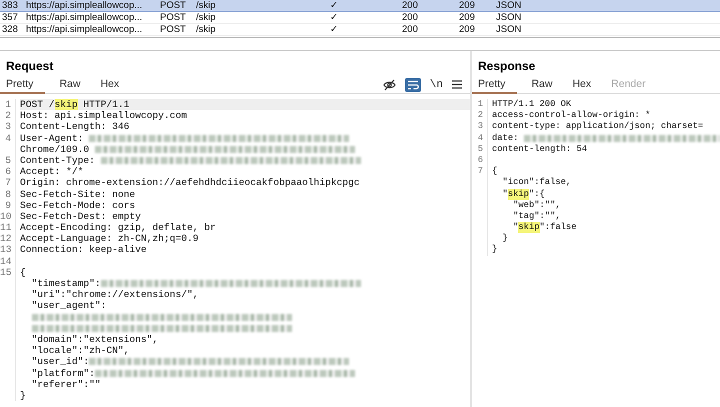 The width and height of the screenshot is (720, 407). Describe the element at coordinates (536, 205) in the screenshot. I see `code-text: "web":"",` at that location.